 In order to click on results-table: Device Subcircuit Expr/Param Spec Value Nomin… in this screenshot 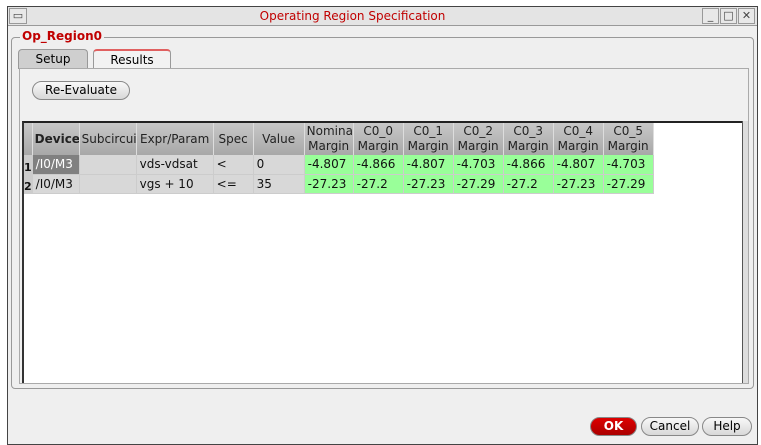, I will do `click(339, 158)`.